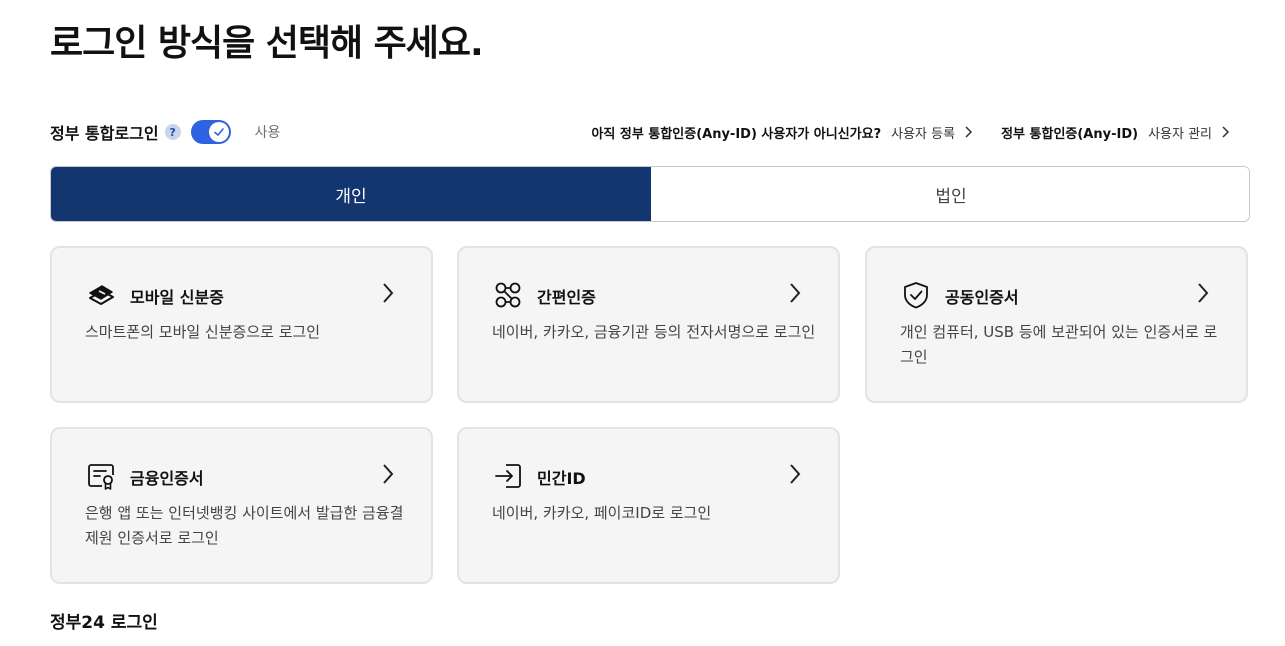 This screenshot has width=1285, height=646. Describe the element at coordinates (351, 194) in the screenshot. I see `tab-individual: 개인` at that location.